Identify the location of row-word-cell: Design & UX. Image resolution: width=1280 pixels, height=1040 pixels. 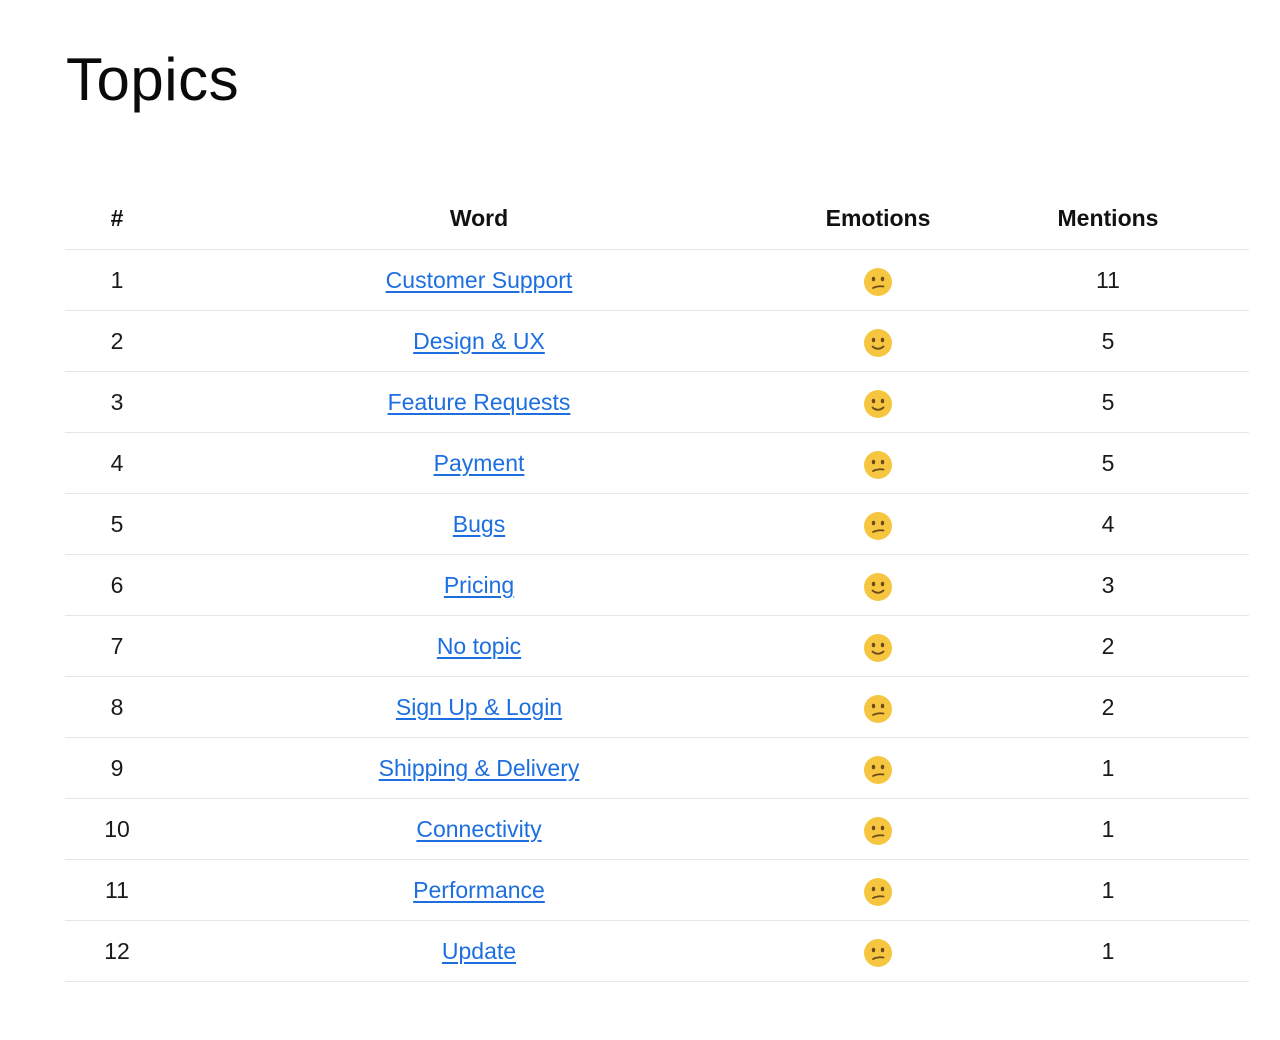
(479, 341).